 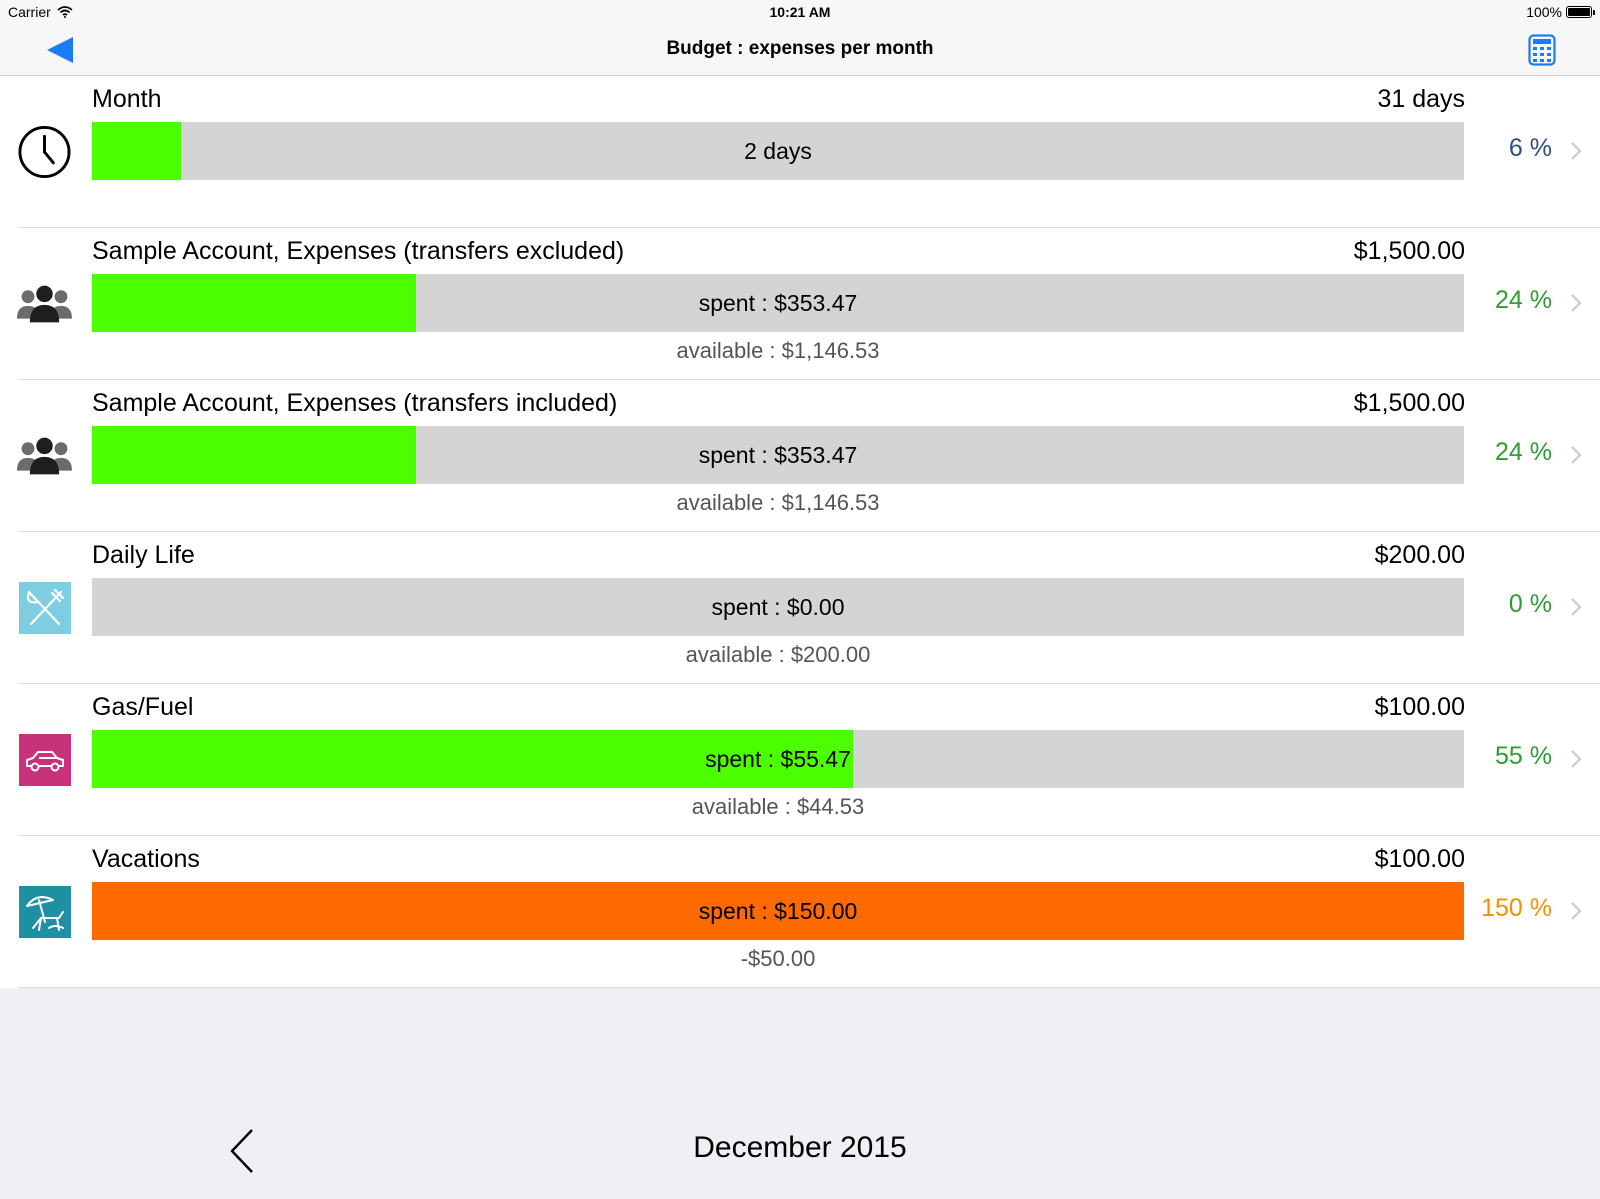 I want to click on fork-knife-icon, so click(x=44, y=607).